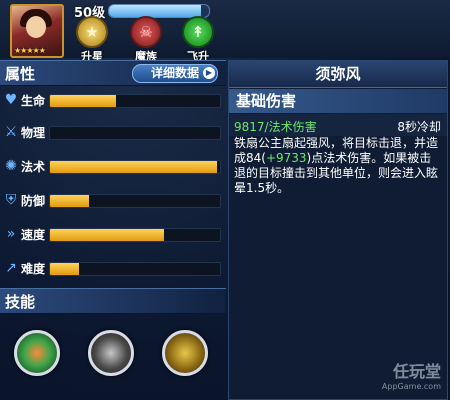  What do you see at coordinates (11, 100) in the screenshot?
I see `heart-icon: ♥` at bounding box center [11, 100].